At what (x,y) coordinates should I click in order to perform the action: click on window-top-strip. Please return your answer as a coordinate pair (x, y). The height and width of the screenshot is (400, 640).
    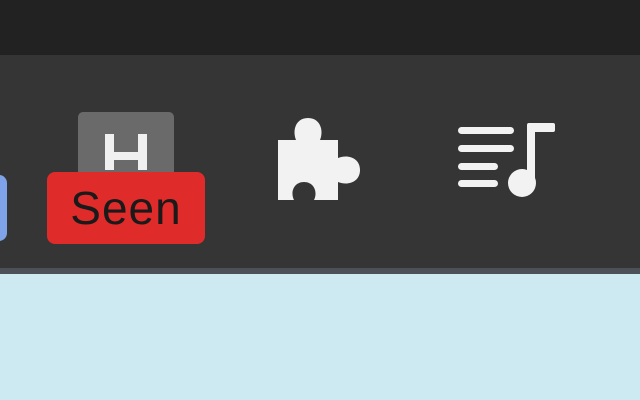
    Looking at the image, I should click on (320, 27).